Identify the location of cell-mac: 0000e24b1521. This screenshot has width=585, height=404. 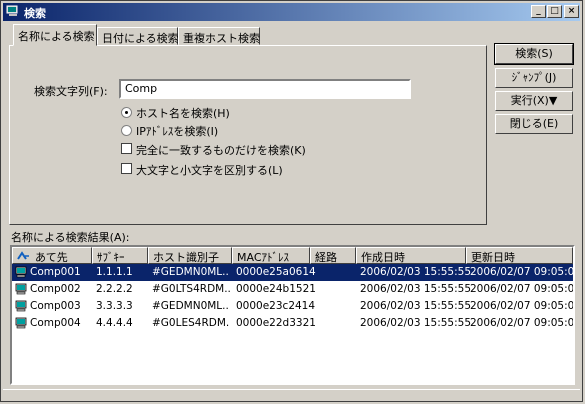
(276, 289).